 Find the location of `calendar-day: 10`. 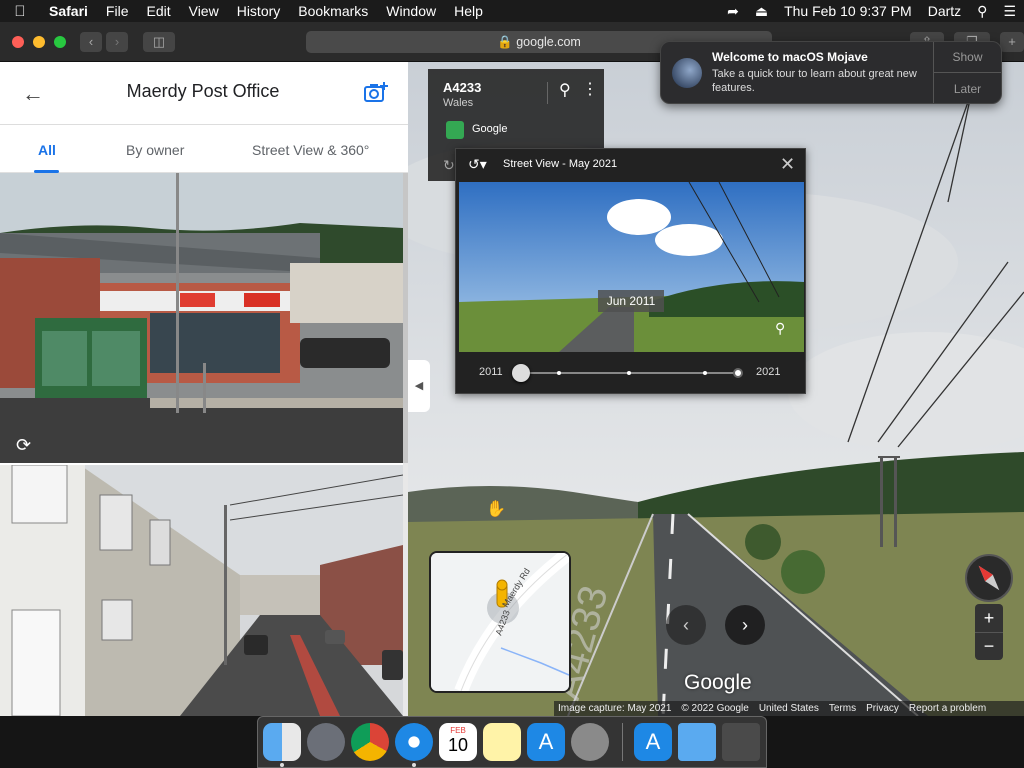

calendar-day: 10 is located at coordinates (458, 745).